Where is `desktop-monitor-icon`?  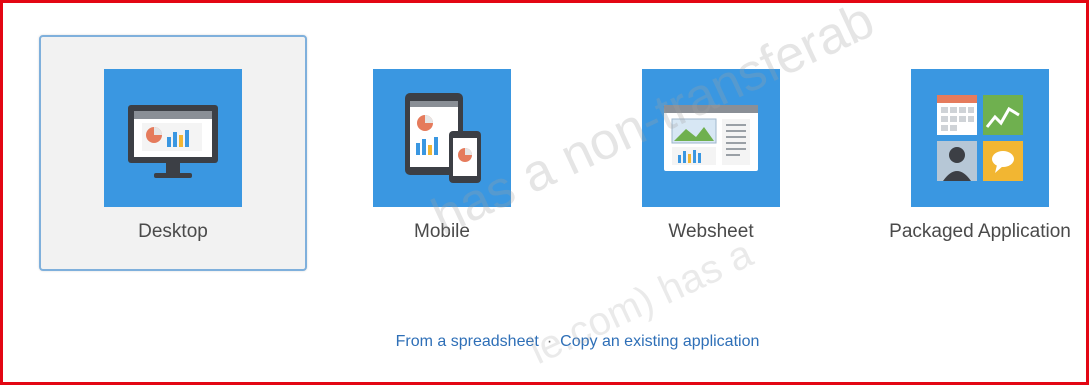 desktop-monitor-icon is located at coordinates (173, 138).